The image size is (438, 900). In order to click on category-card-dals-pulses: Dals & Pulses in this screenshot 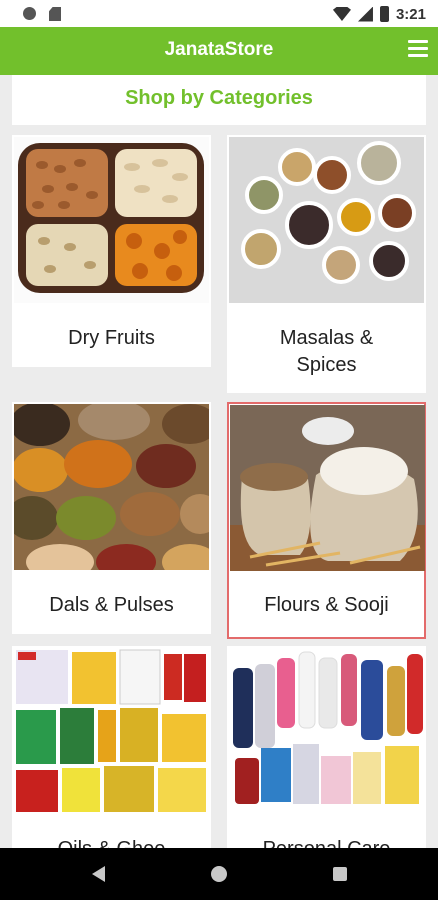, I will do `click(111, 518)`.